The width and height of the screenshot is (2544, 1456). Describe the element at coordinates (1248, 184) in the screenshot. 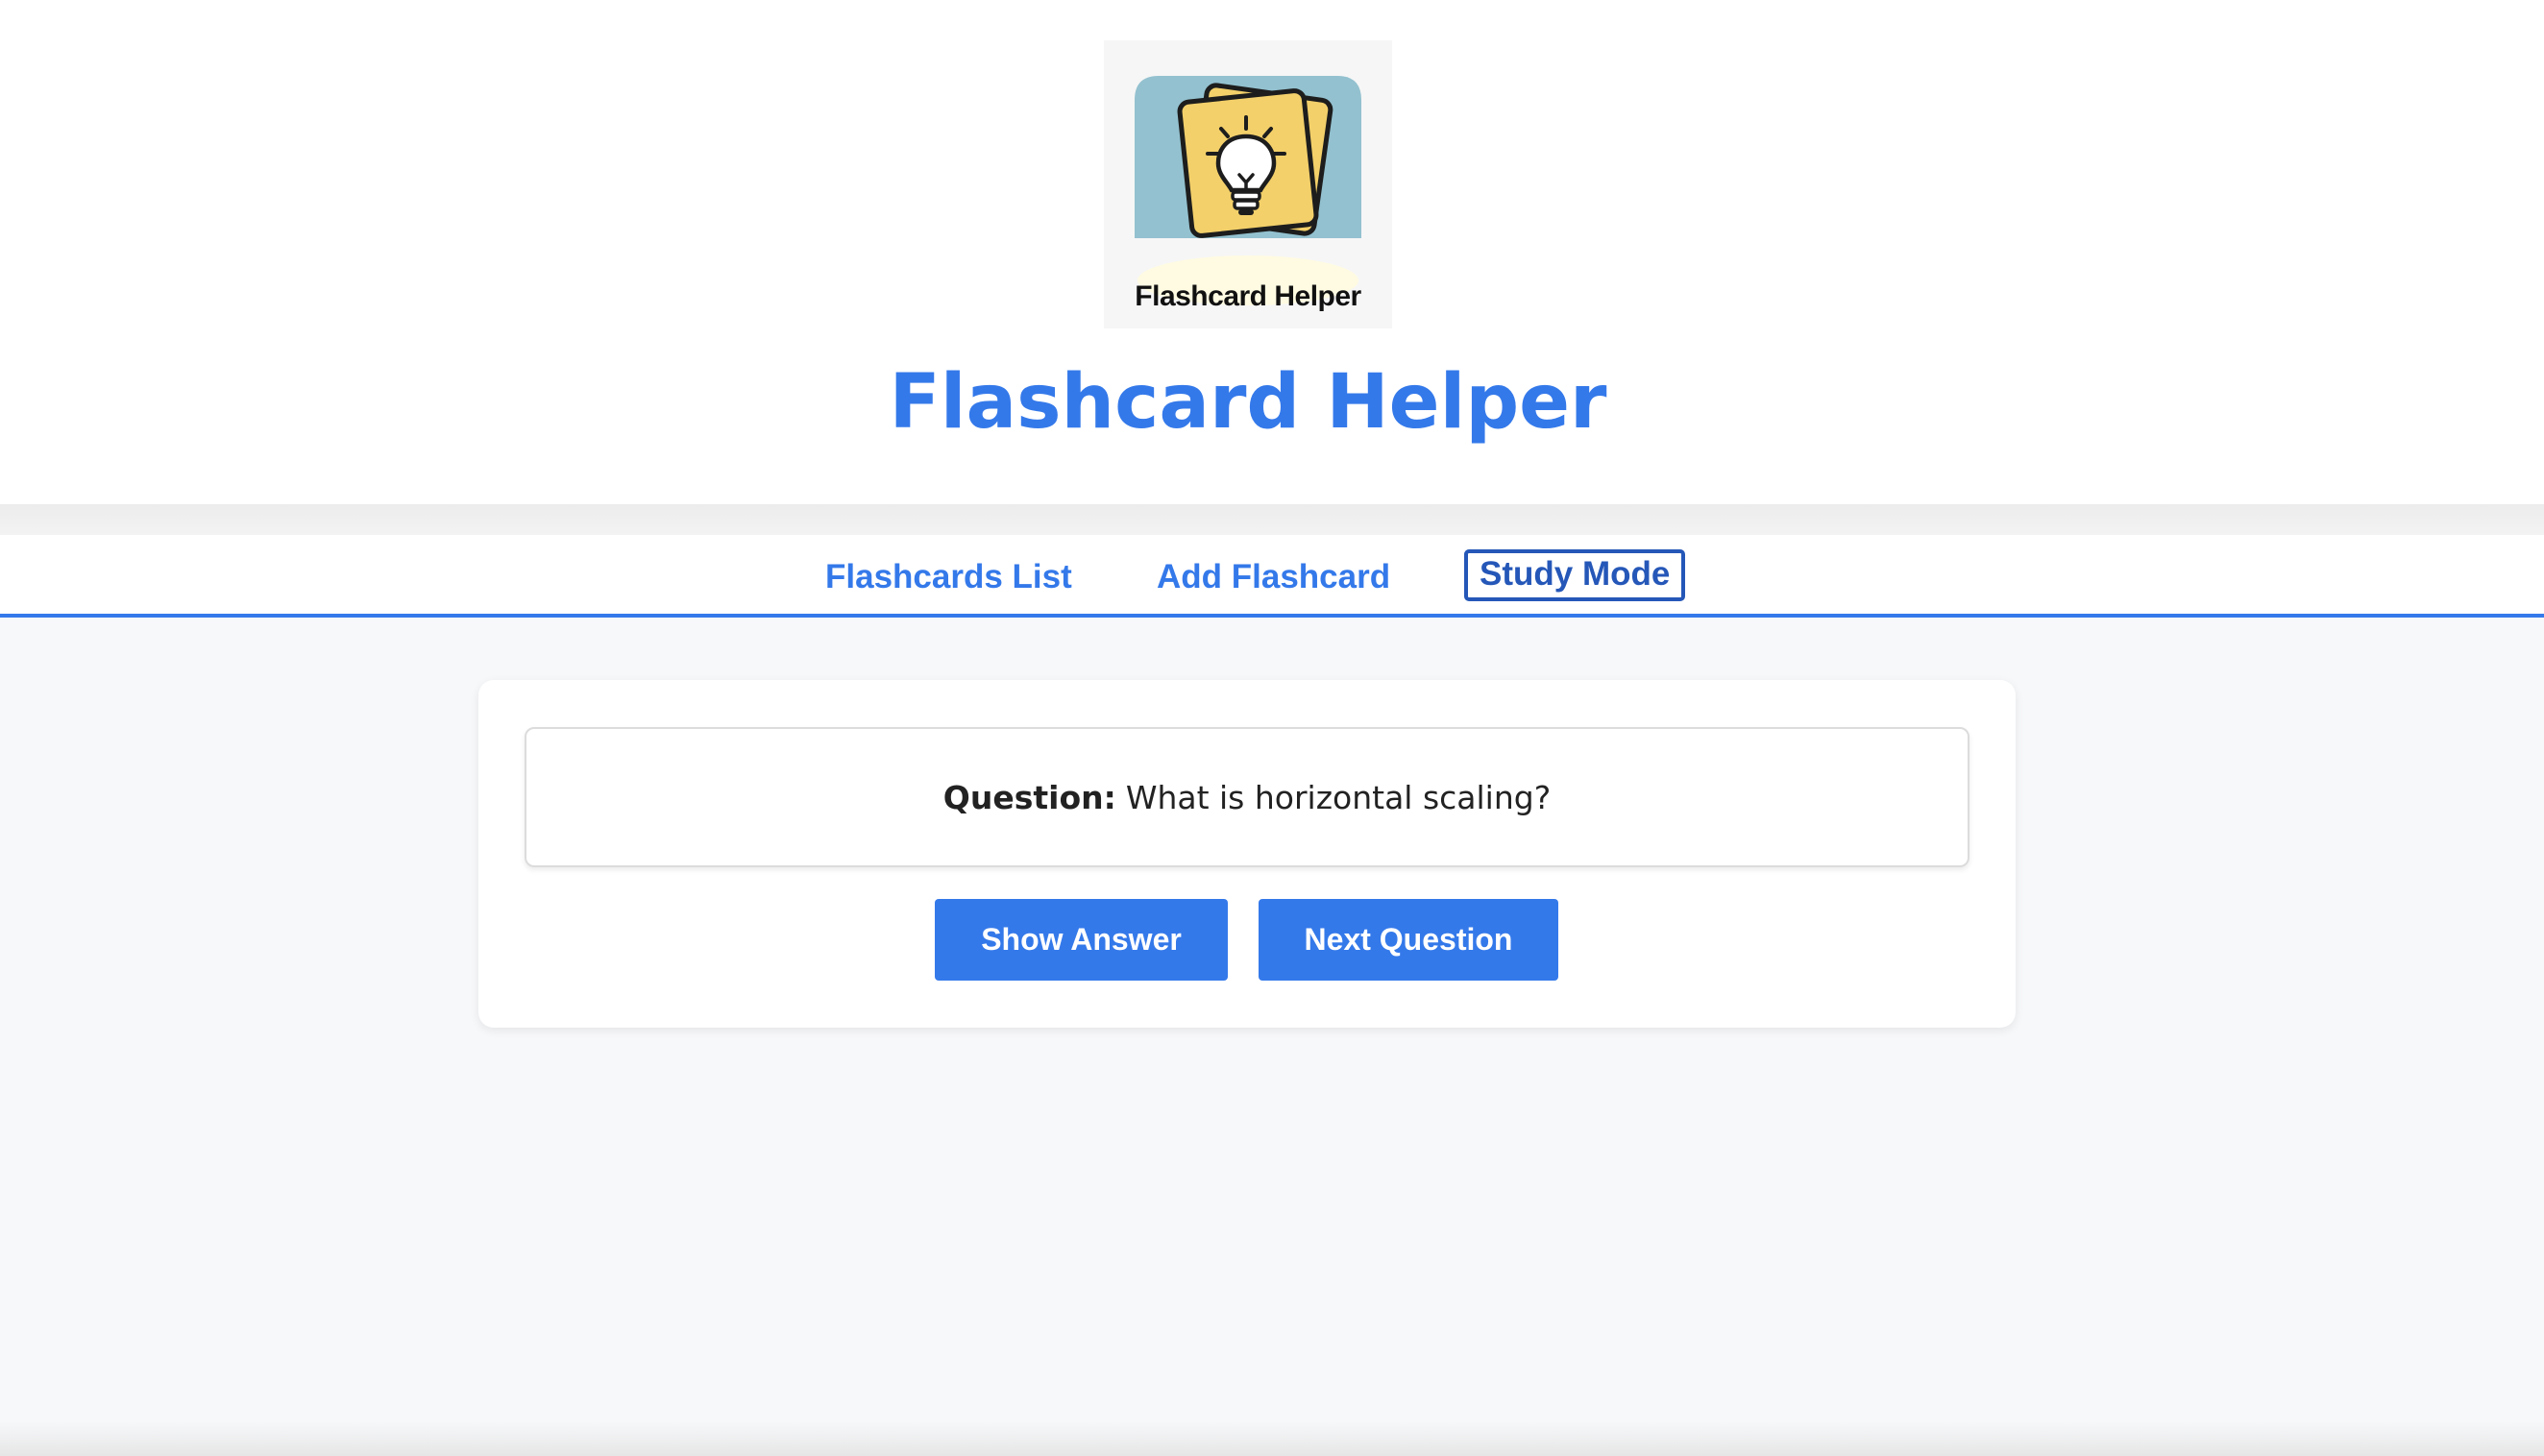

I see `app-logo: Flashcard Helper` at that location.